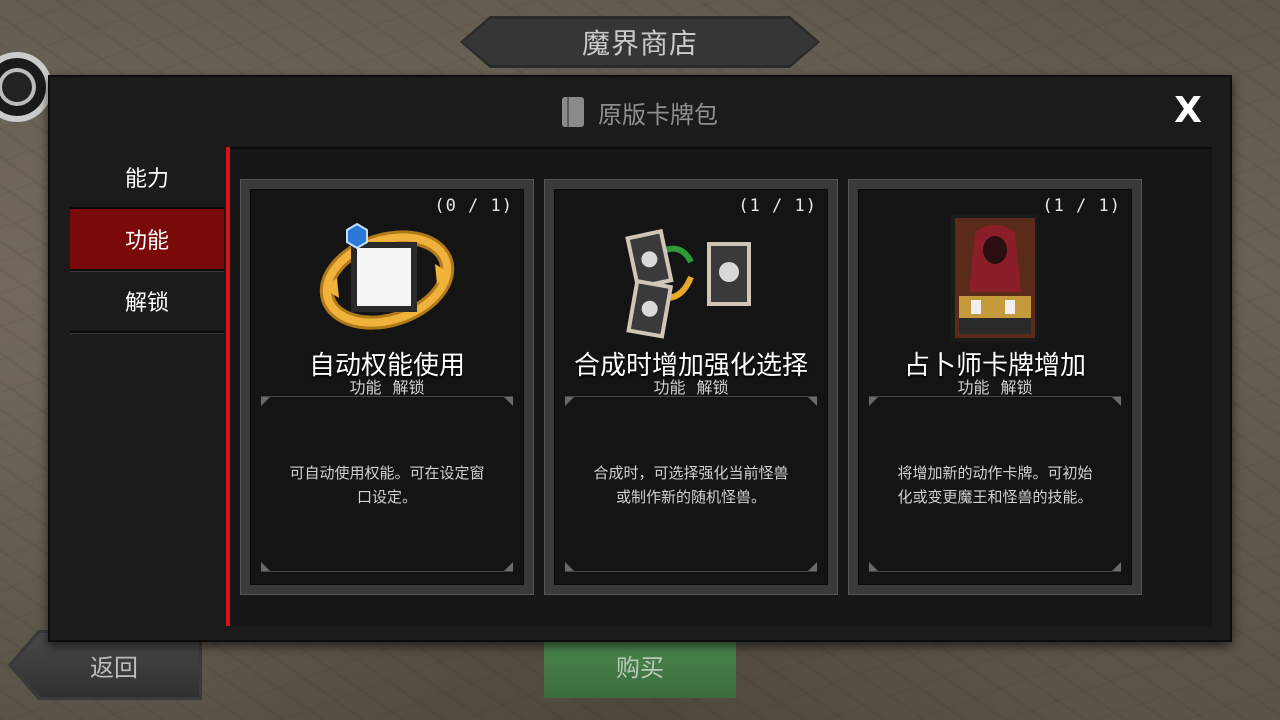 Image resolution: width=1280 pixels, height=720 pixels. I want to click on category-sidebar: 能力 功能 解锁, so click(147, 240).